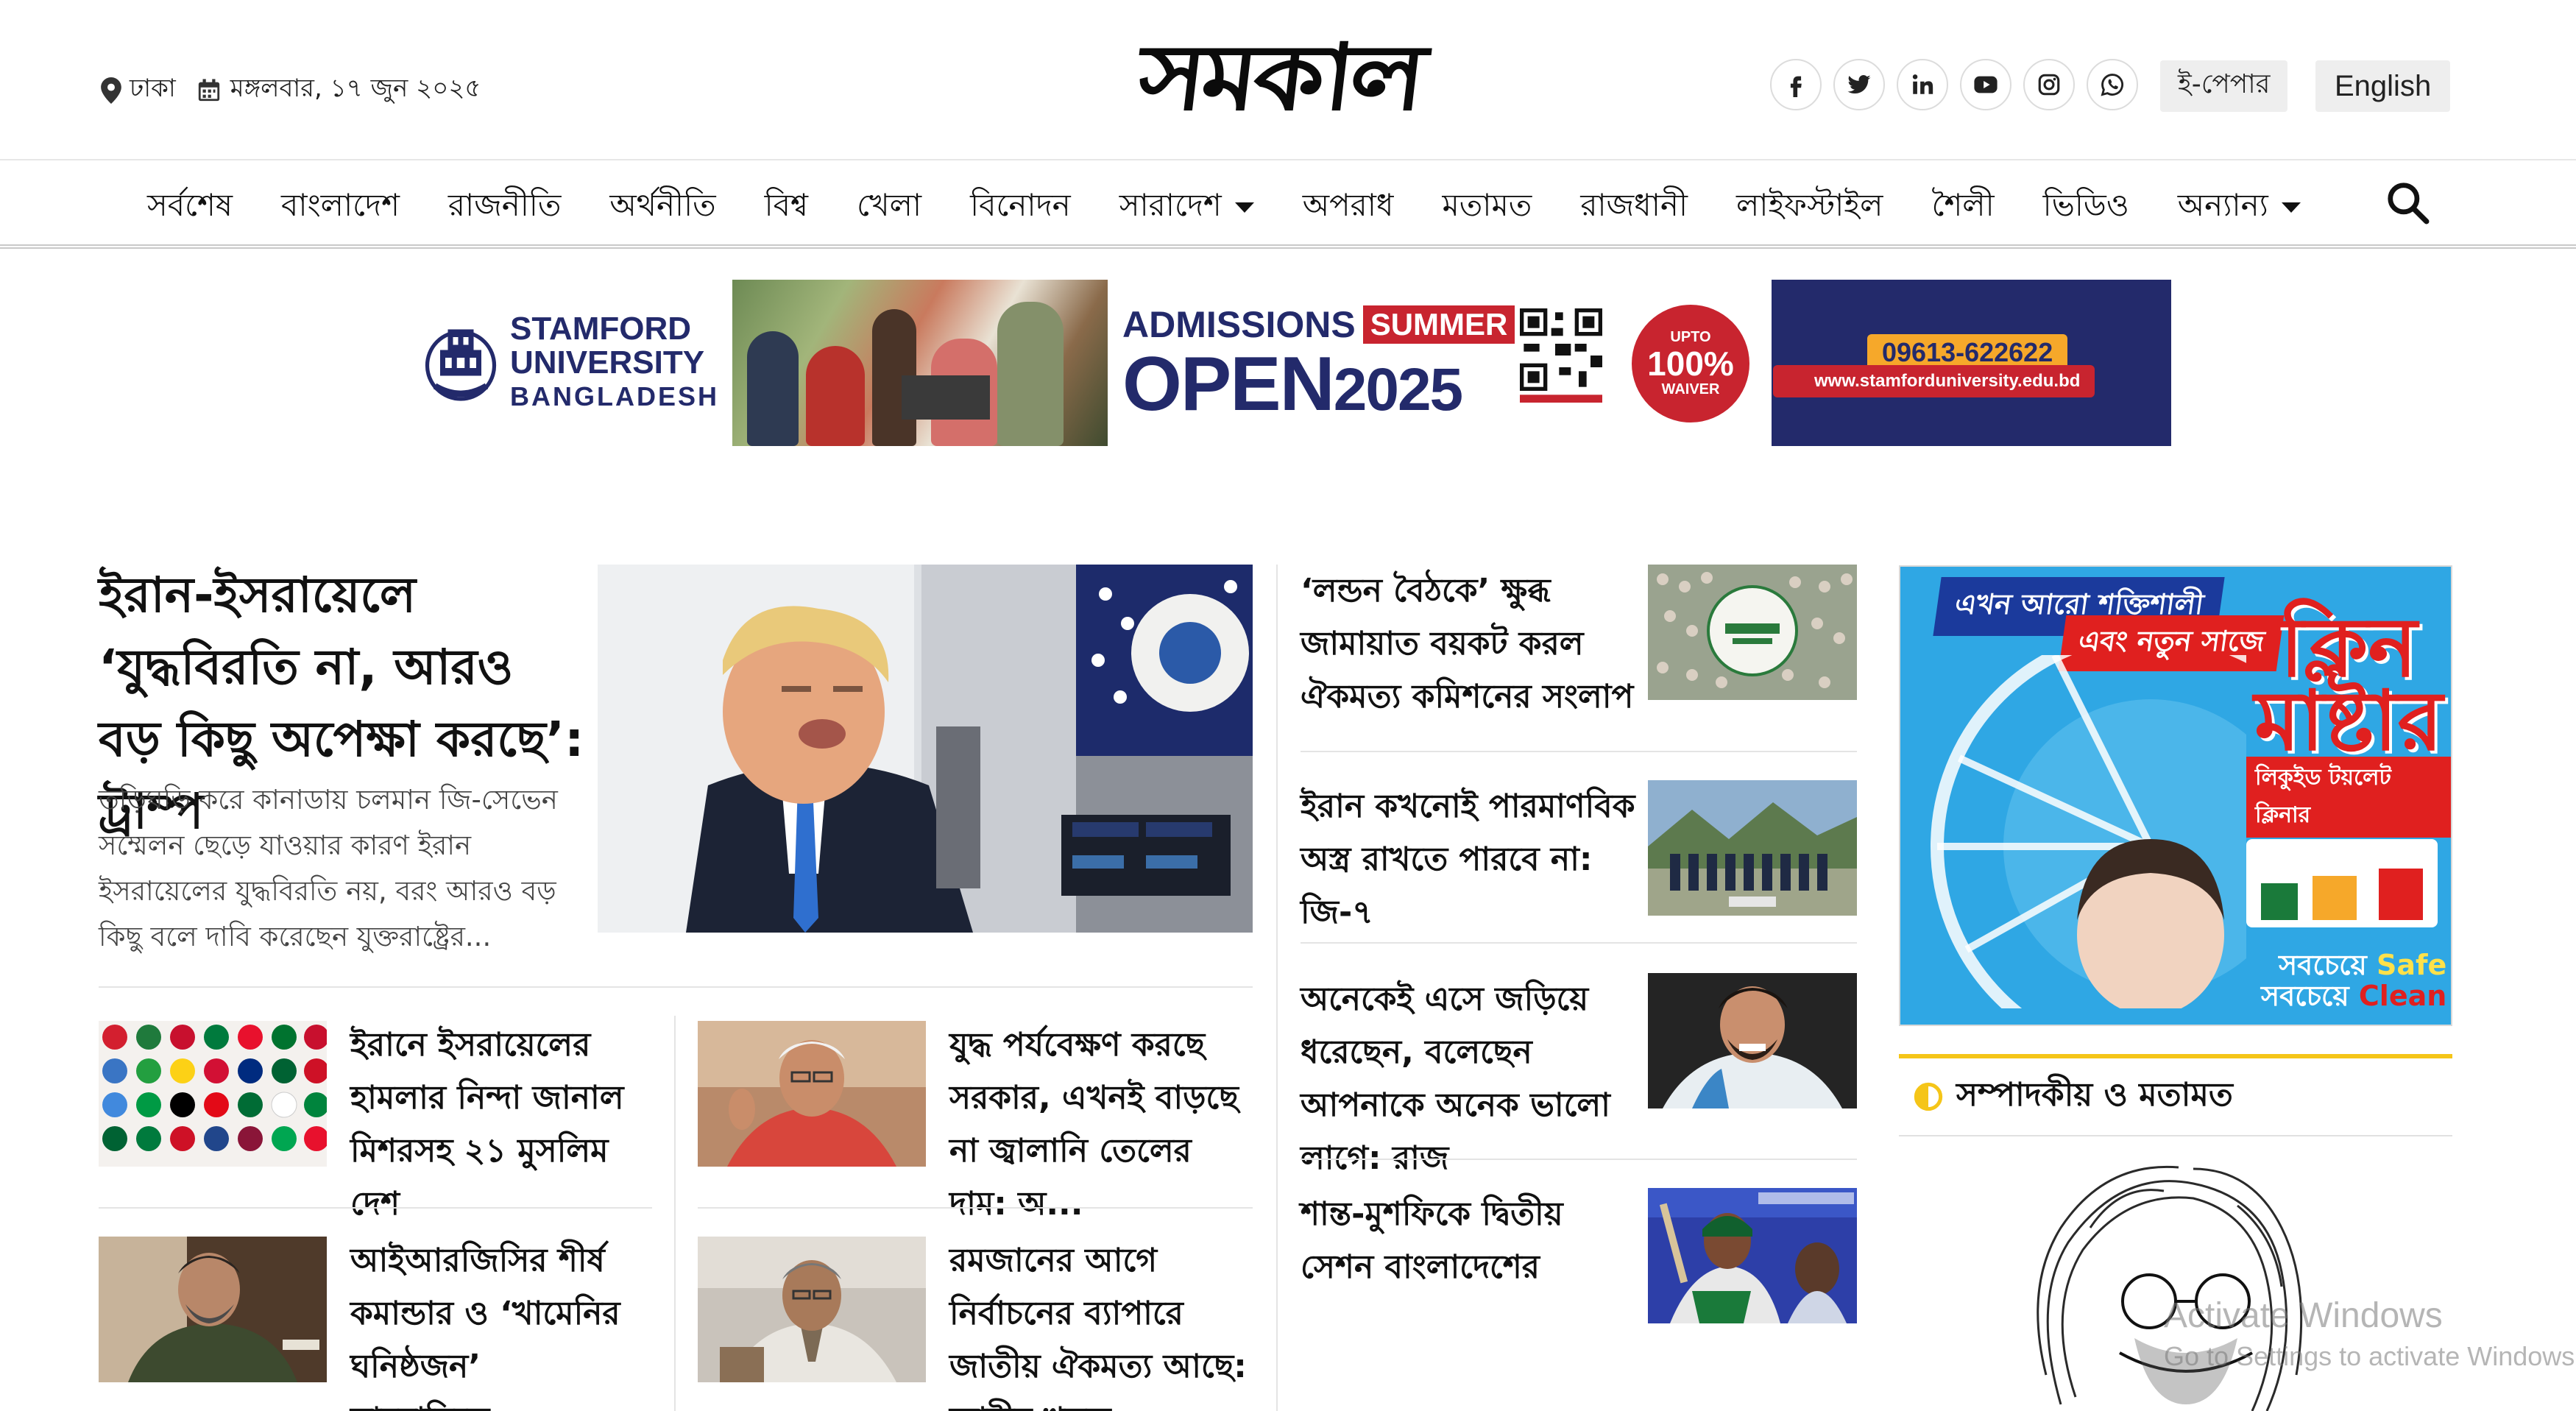  I want to click on waiver-badge: UPTO 100% WAIVER, so click(1690, 363).